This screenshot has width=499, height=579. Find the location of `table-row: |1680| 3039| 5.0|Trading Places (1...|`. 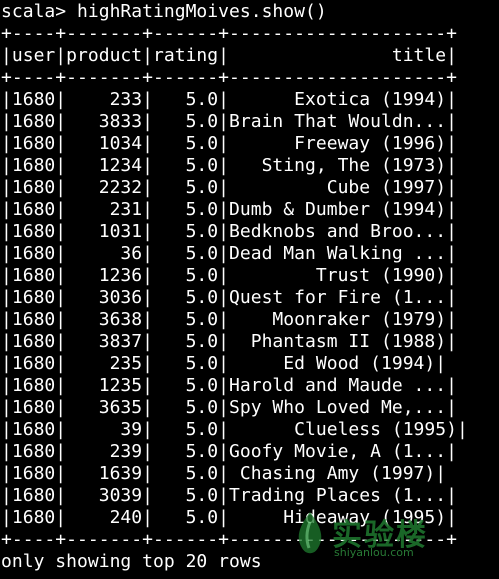

table-row: |1680| 3039| 5.0|Trading Places (1...| is located at coordinates (229, 495).